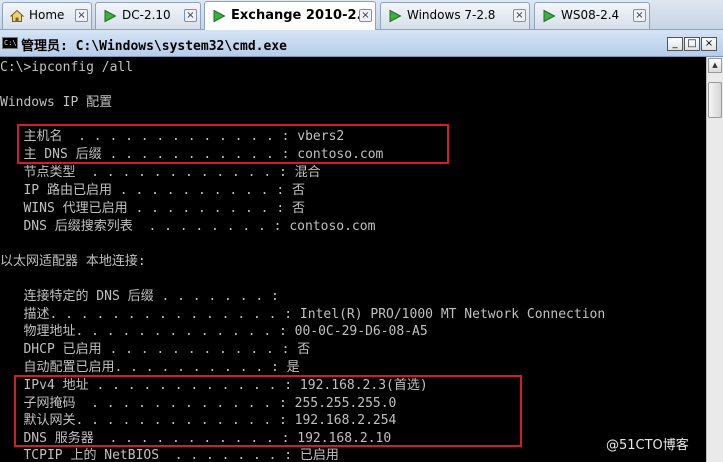 The image size is (723, 462). What do you see at coordinates (715, 100) in the screenshot?
I see `scroll-thumb` at bounding box center [715, 100].